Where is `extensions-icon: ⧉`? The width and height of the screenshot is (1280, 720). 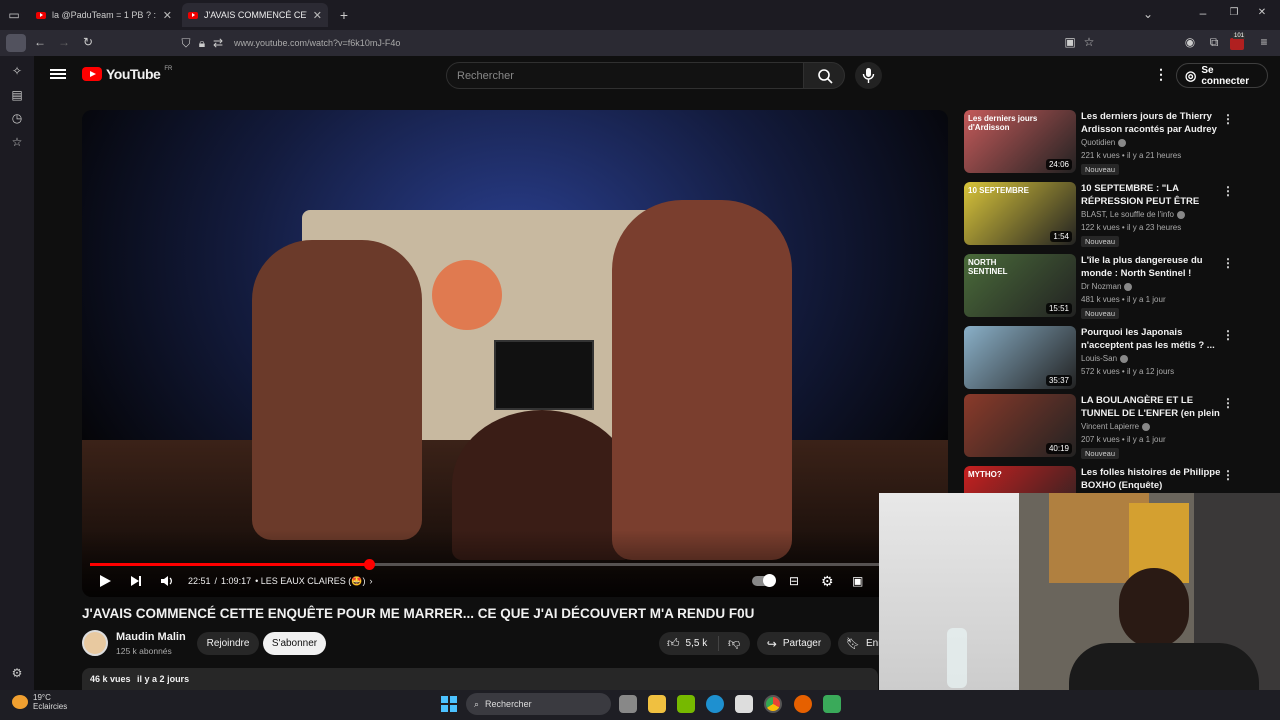
extensions-icon: ⧉ is located at coordinates (1214, 42).